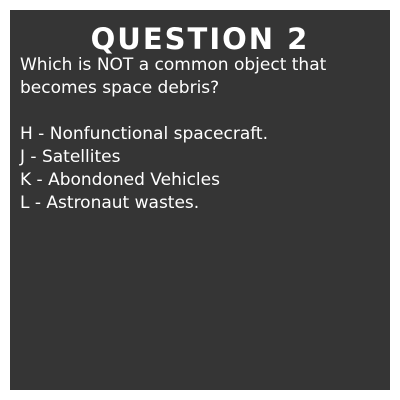  Describe the element at coordinates (120, 180) in the screenshot. I see `answer-k: K - Abondoned Vehicles` at that location.